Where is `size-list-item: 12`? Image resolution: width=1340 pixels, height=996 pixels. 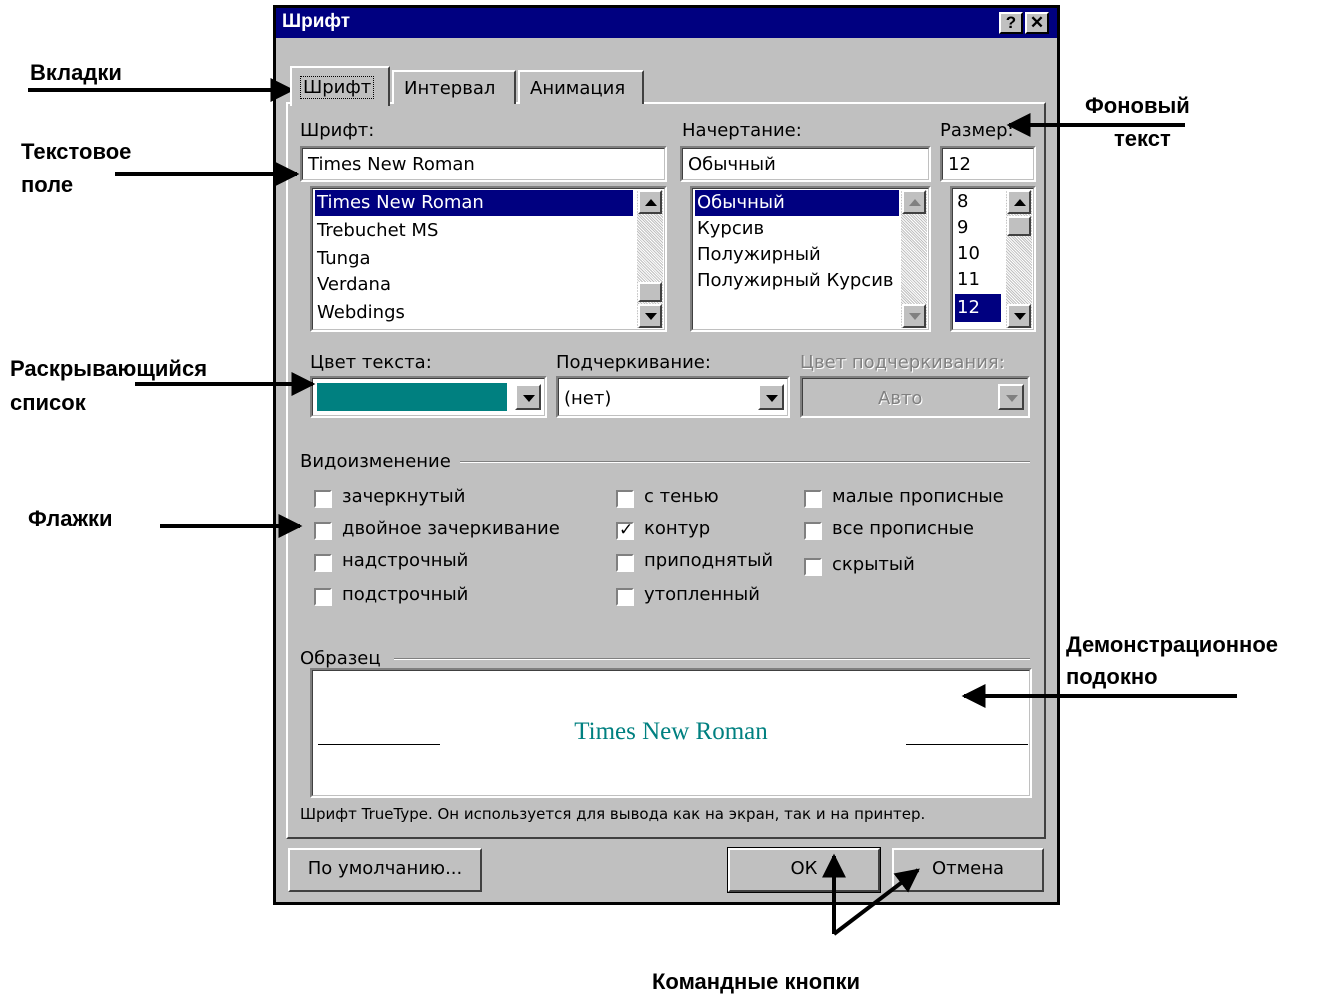
size-list-item: 12 is located at coordinates (978, 308).